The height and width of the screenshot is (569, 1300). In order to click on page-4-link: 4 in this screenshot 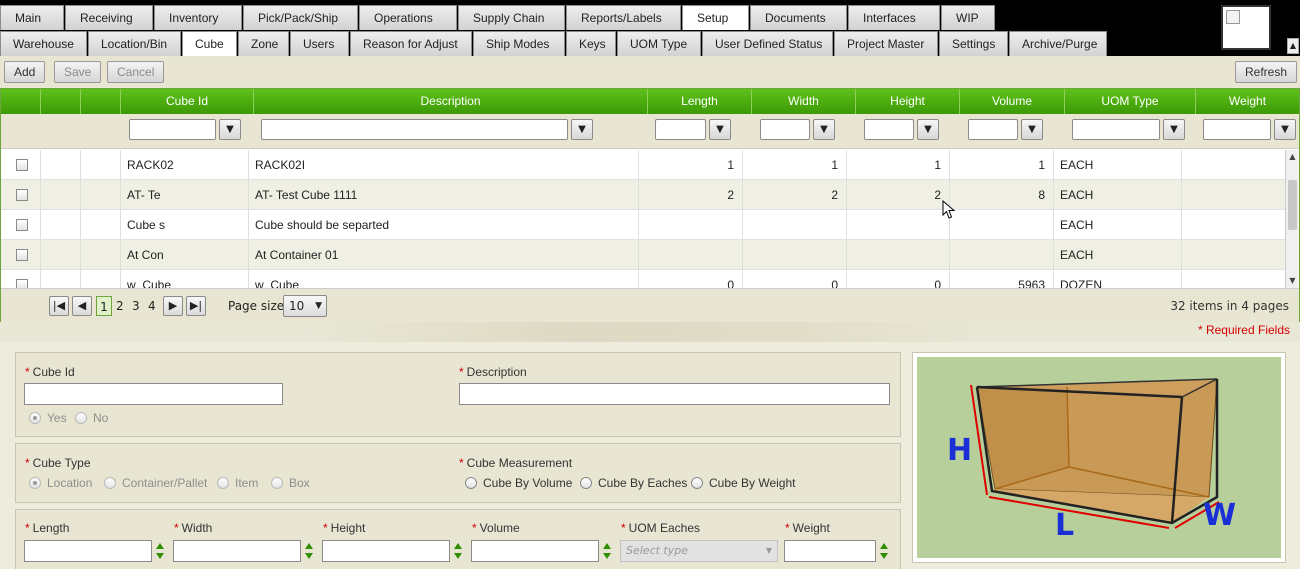, I will do `click(152, 306)`.